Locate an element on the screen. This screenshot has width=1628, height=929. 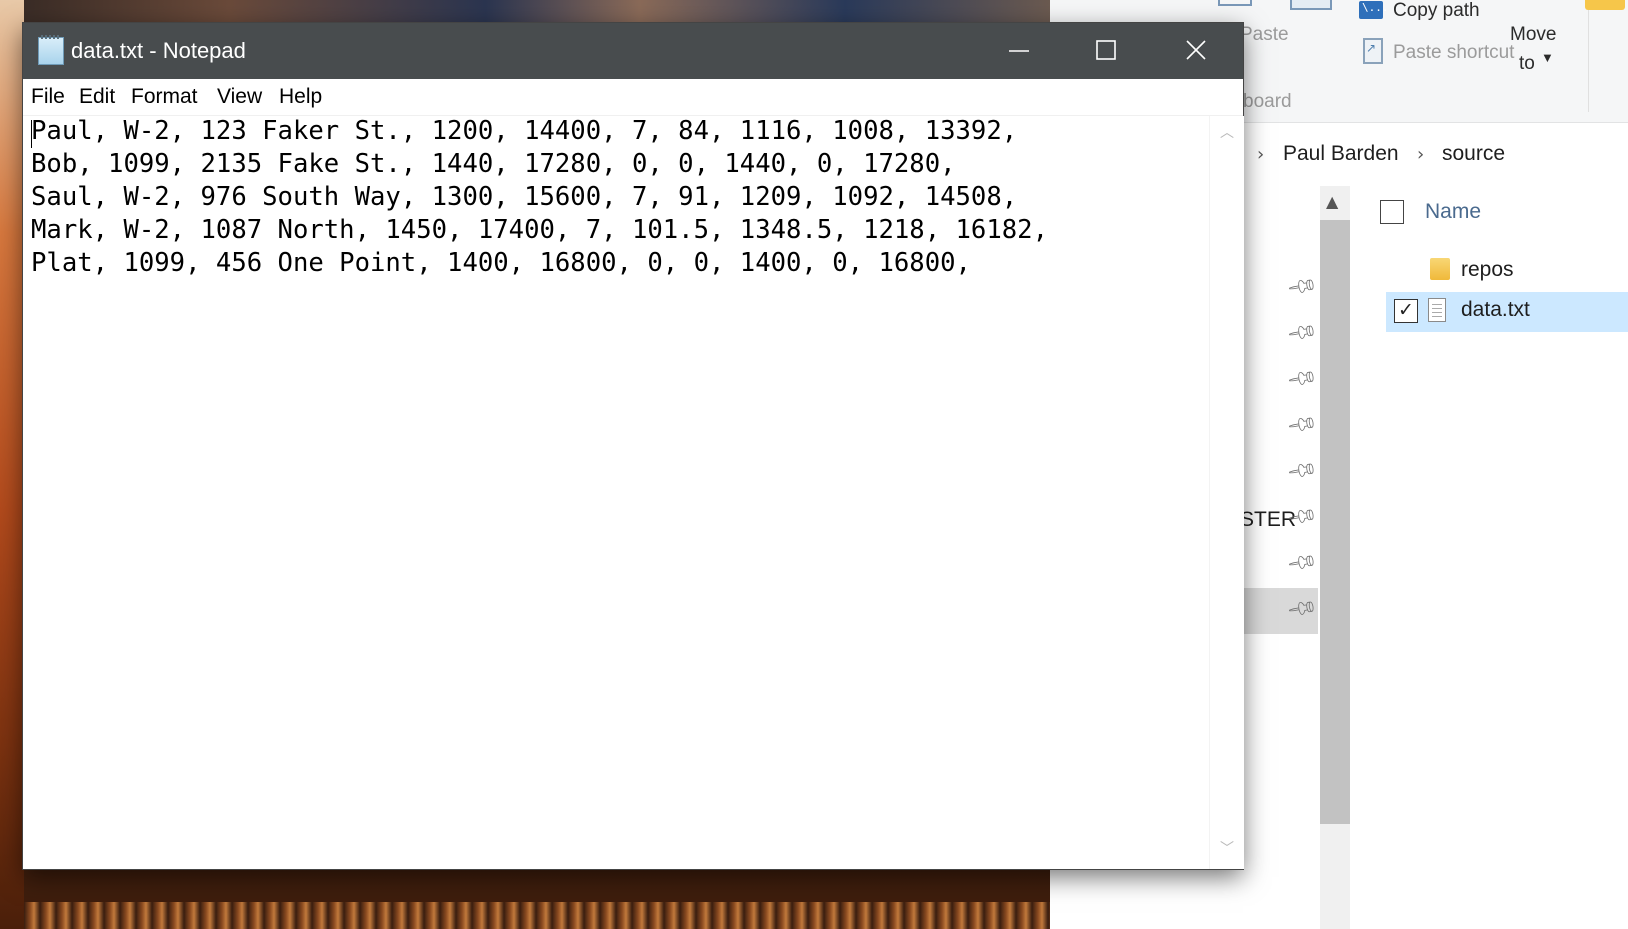
window-title: data.txt - Notepad is located at coordinates (158, 50).